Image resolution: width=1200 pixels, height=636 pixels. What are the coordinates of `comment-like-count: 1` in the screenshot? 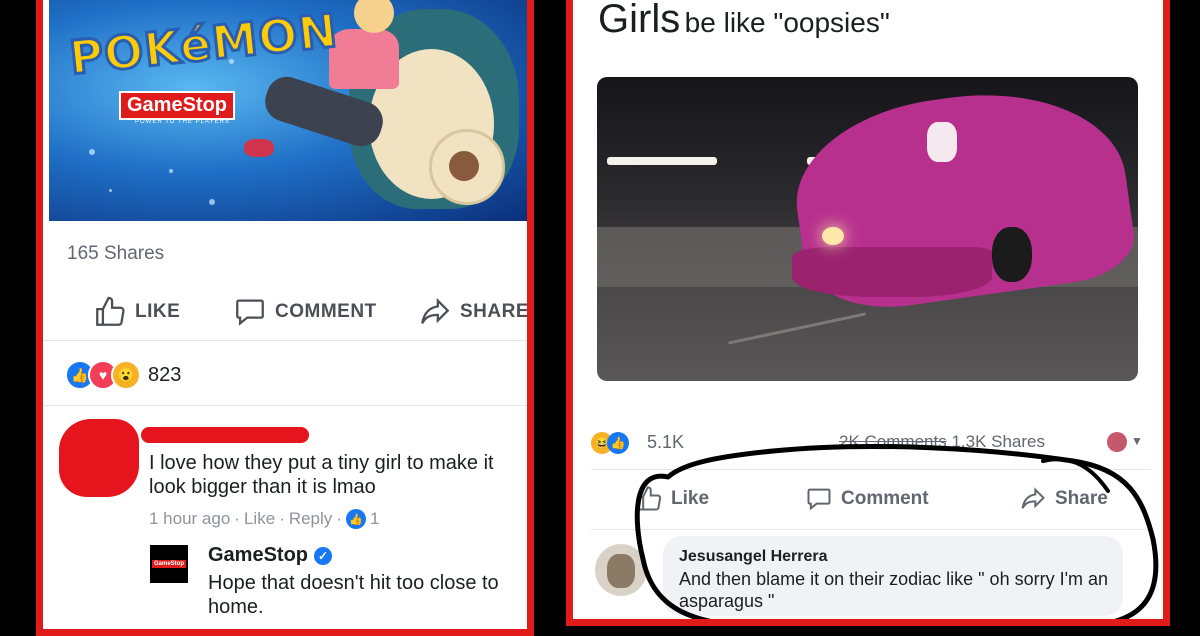 It's located at (374, 519).